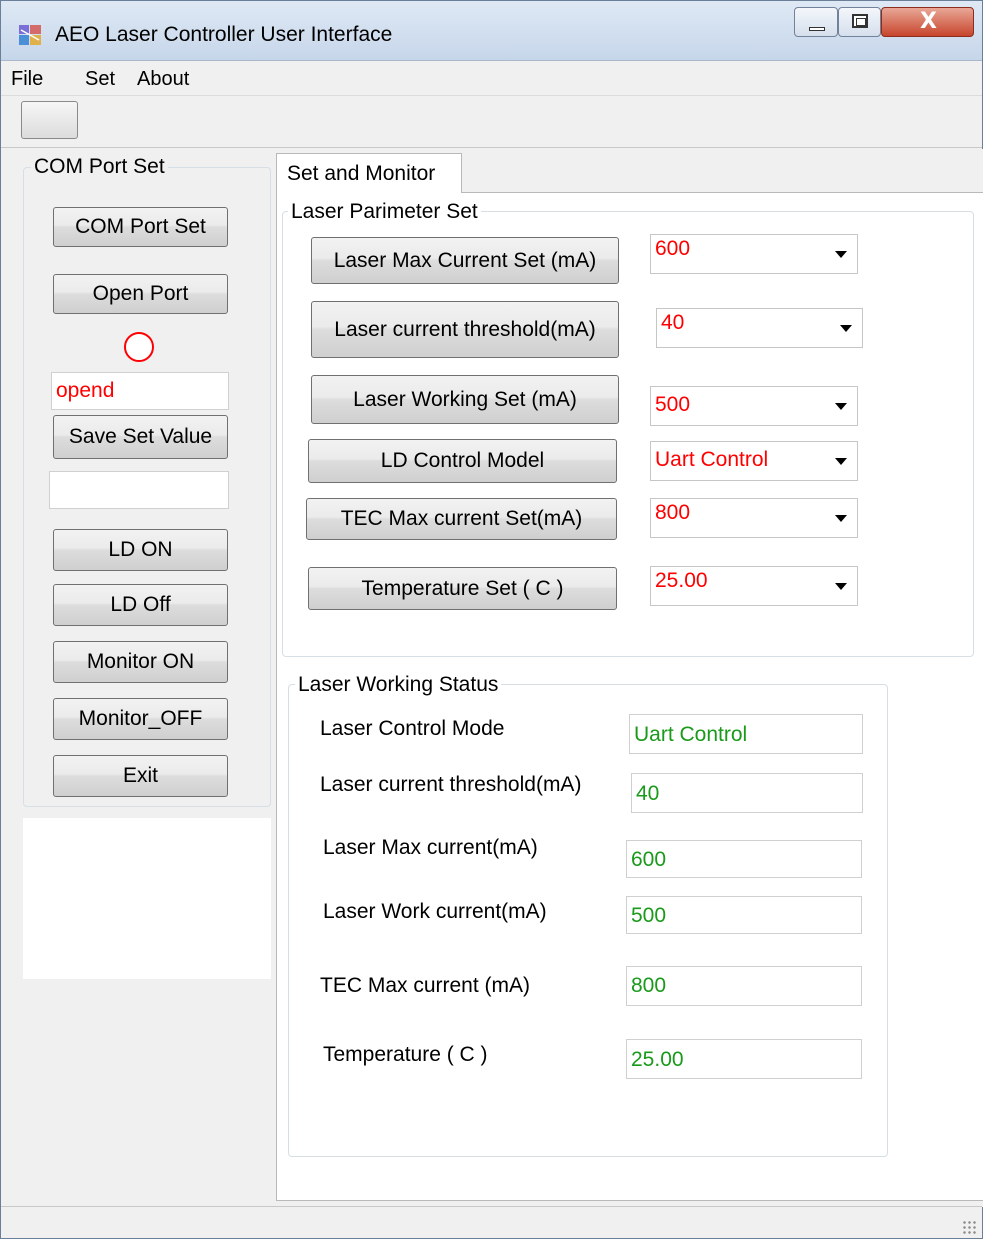  I want to click on minimize-icon, so click(817, 29).